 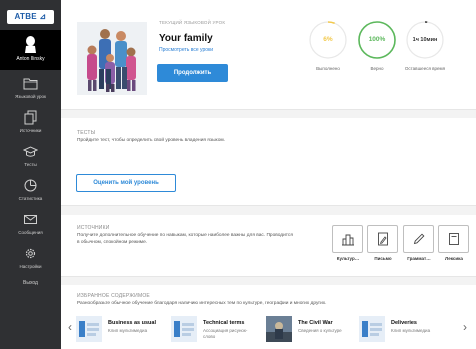 I want to click on sidebar-item-lesson: Языковой урок, so click(x=30, y=90).